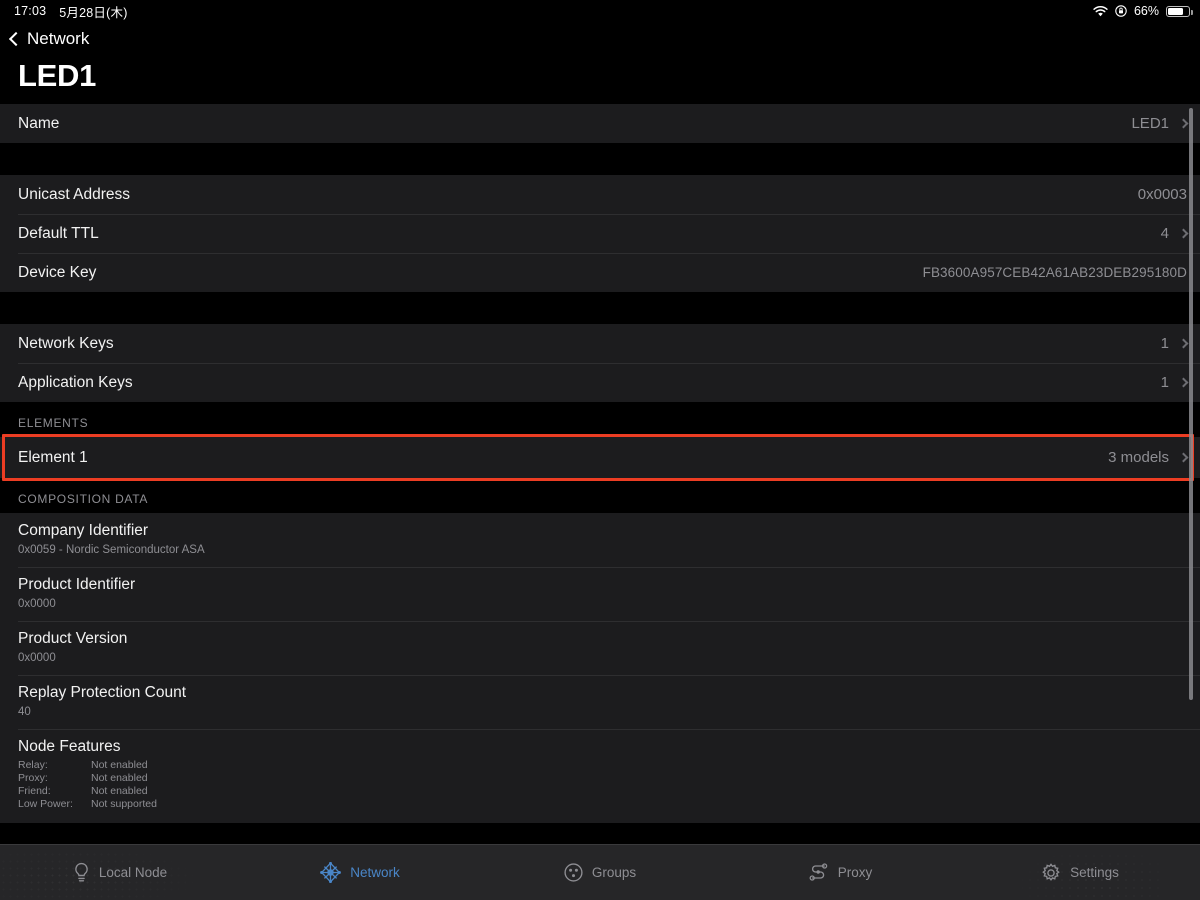  I want to click on row-value-group: FB3600A957CEB42A61AB23DEB295180D, so click(1055, 272).